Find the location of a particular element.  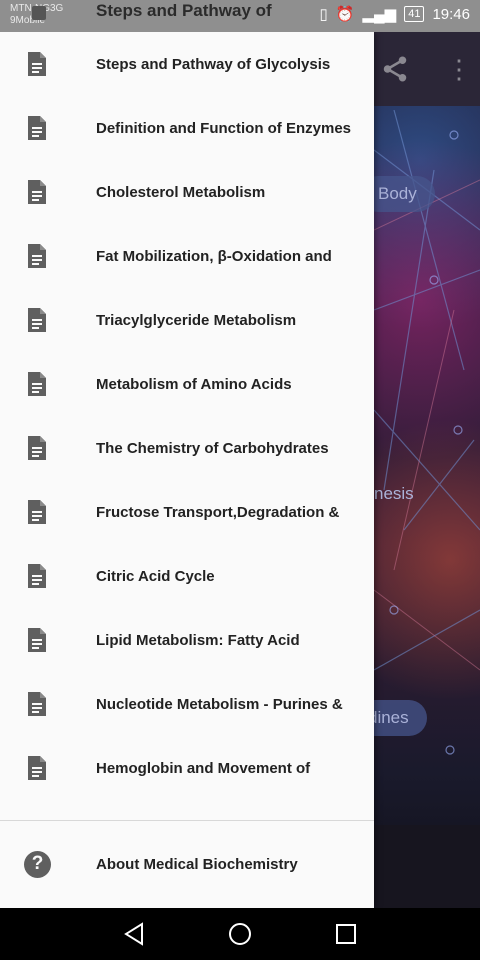

drawer-item: Citric Acid Cycle is located at coordinates (187, 576).